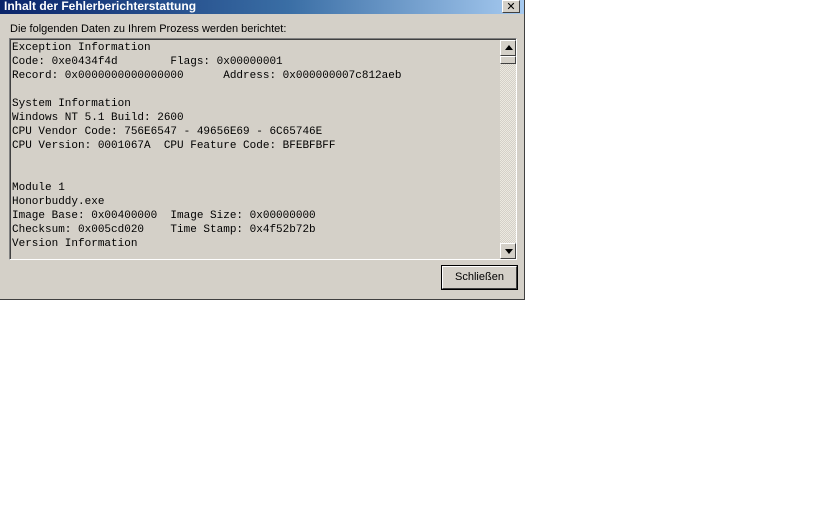 The height and width of the screenshot is (525, 840). What do you see at coordinates (479, 277) in the screenshot?
I see `close-button: Schließen` at bounding box center [479, 277].